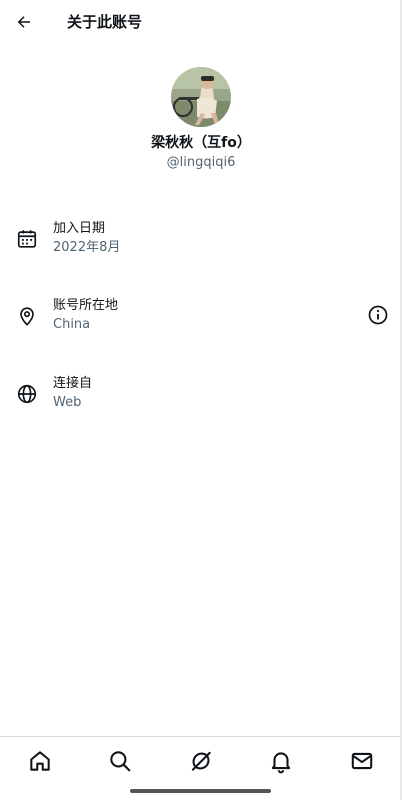 The width and height of the screenshot is (402, 800). I want to click on calendar-icon, so click(27, 239).